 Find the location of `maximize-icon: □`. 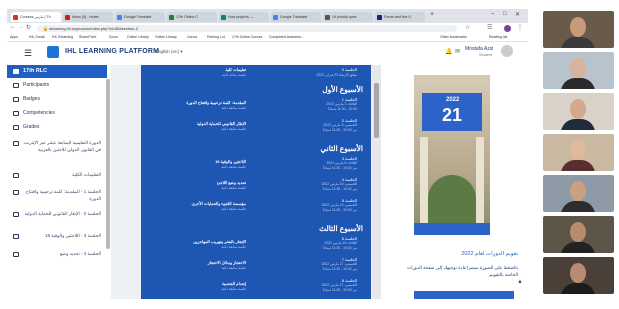

maximize-icon: □ is located at coordinates (505, 14).